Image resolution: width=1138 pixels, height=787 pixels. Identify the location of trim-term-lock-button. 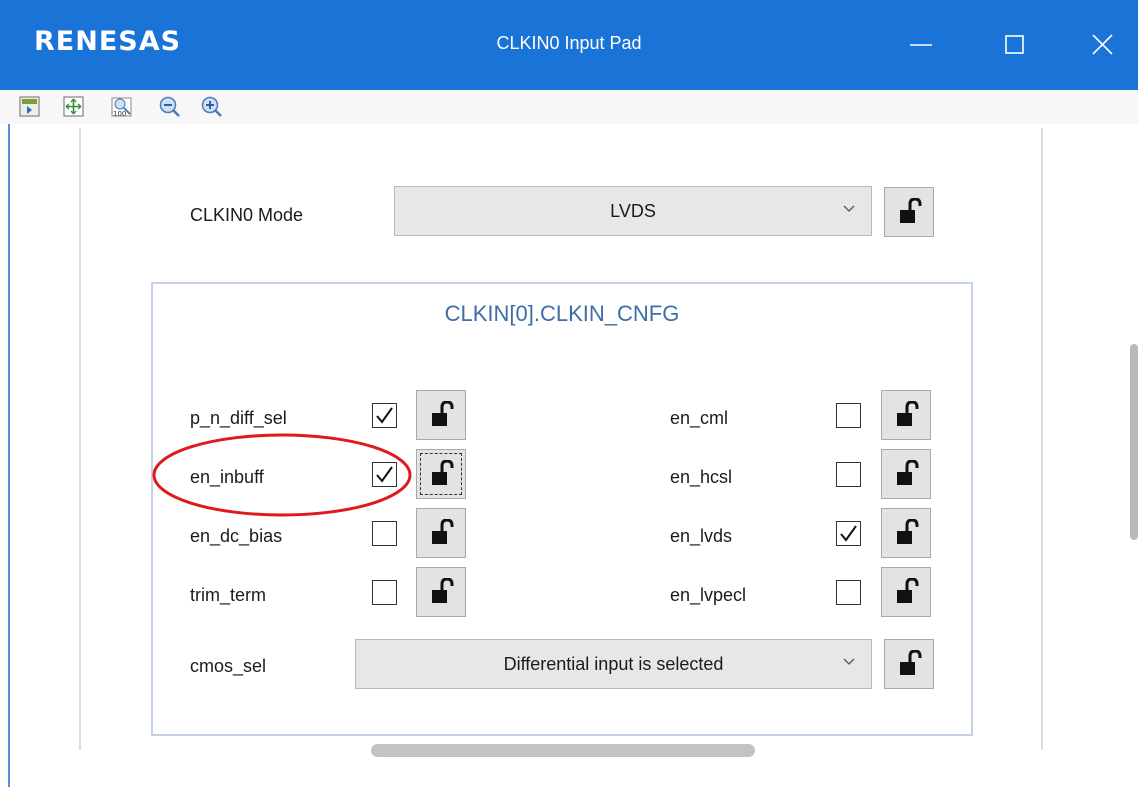
(441, 592).